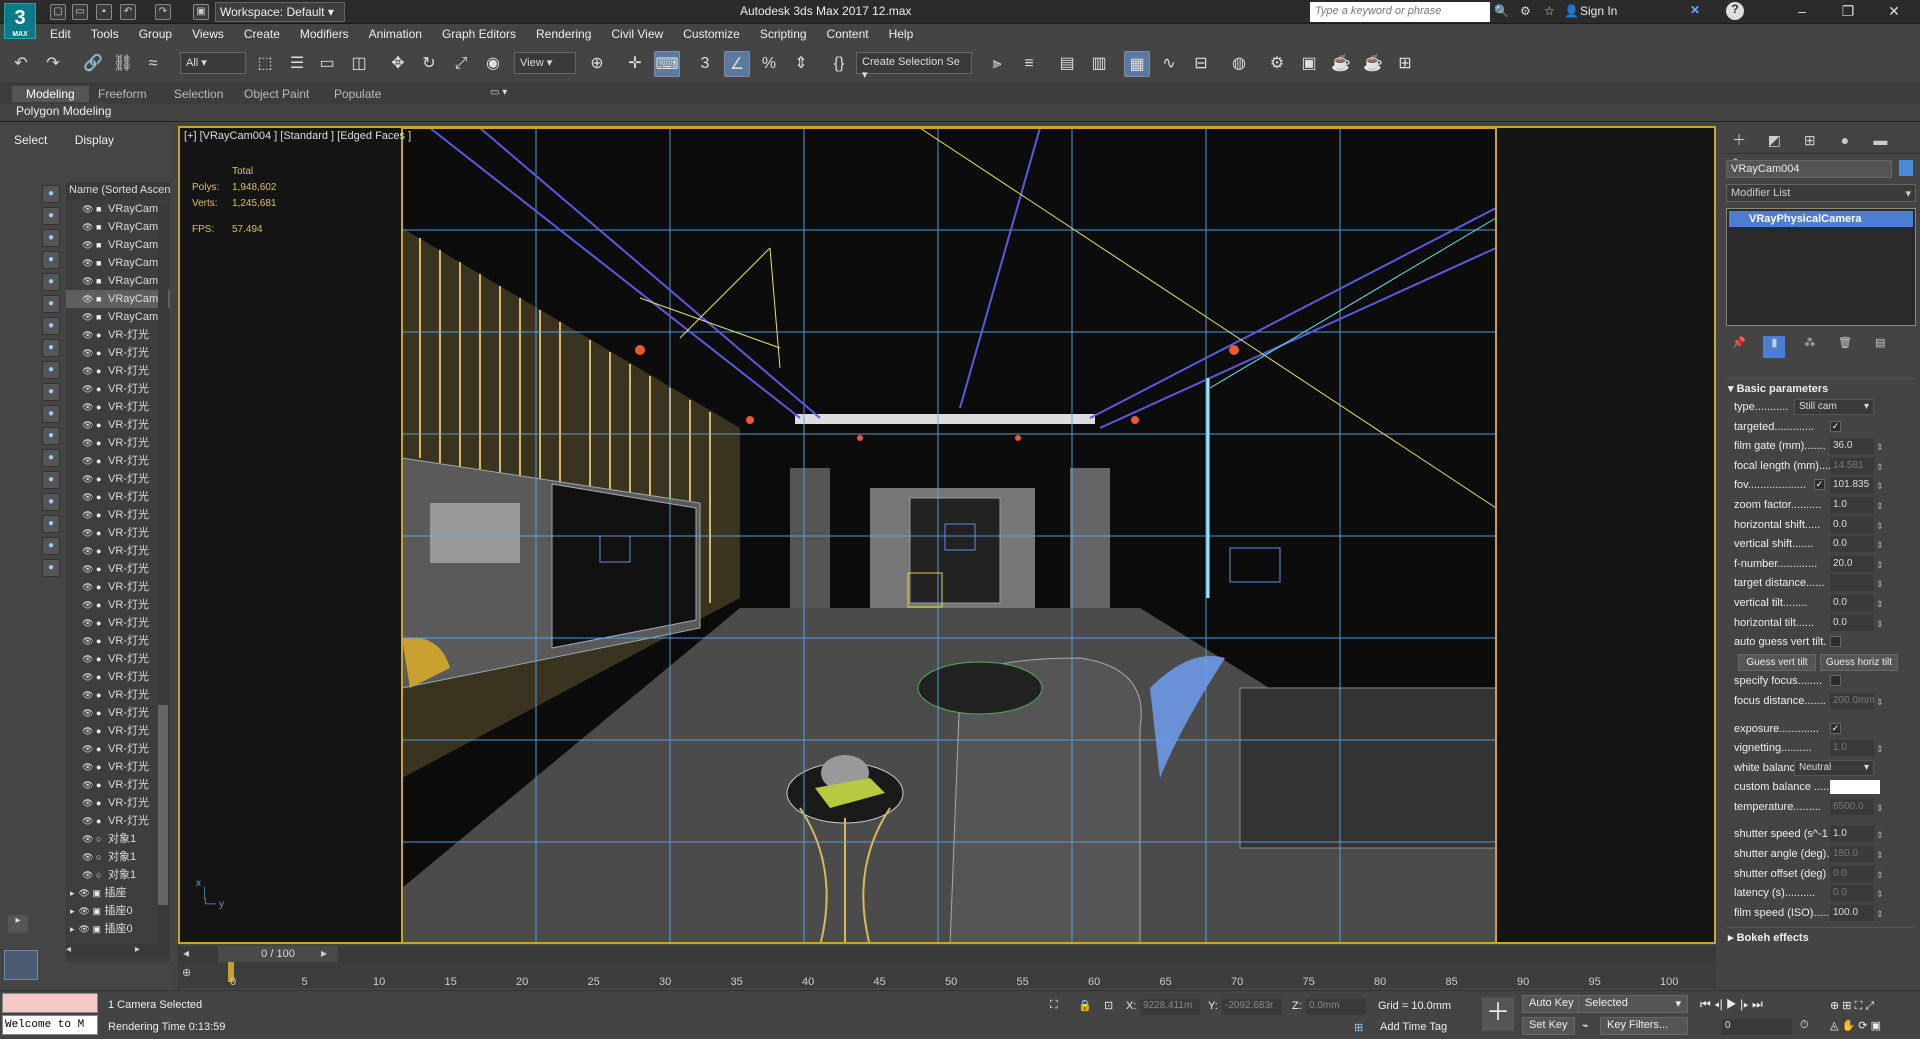  What do you see at coordinates (118, 191) in the screenshot?
I see `column-header-name: Name (Sorted Ascen` at bounding box center [118, 191].